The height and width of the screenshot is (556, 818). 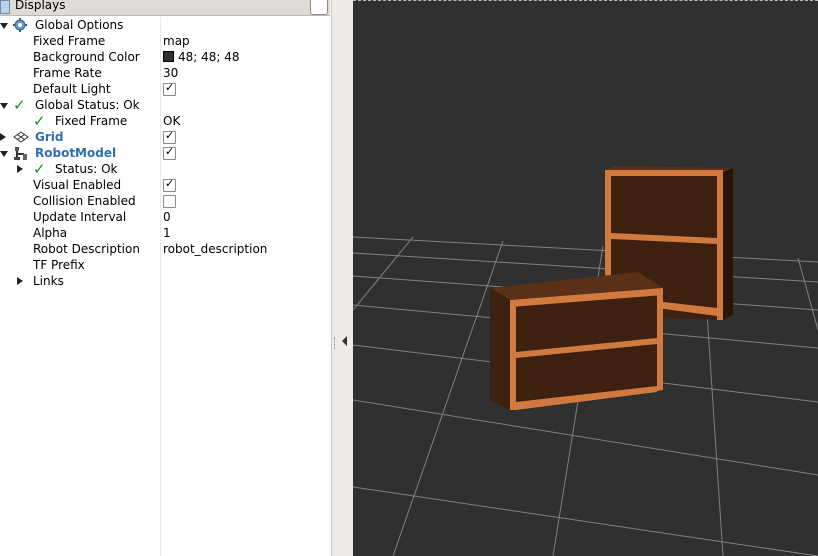 I want to click on global-status-label: Global Status: Ok, so click(x=87, y=105).